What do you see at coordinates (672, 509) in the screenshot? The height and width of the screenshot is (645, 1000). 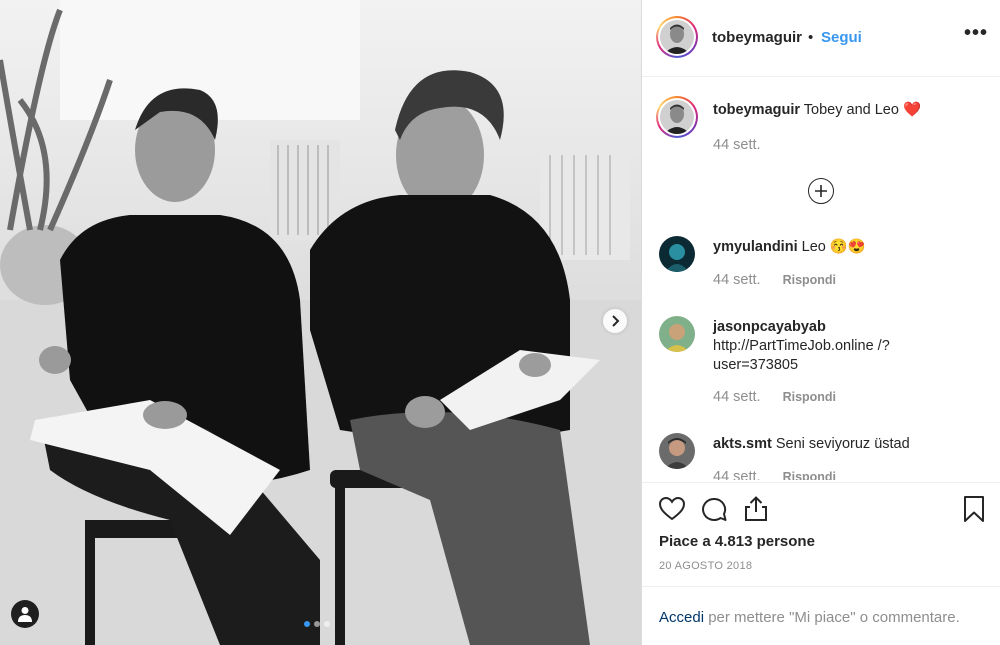 I see `heart-icon` at bounding box center [672, 509].